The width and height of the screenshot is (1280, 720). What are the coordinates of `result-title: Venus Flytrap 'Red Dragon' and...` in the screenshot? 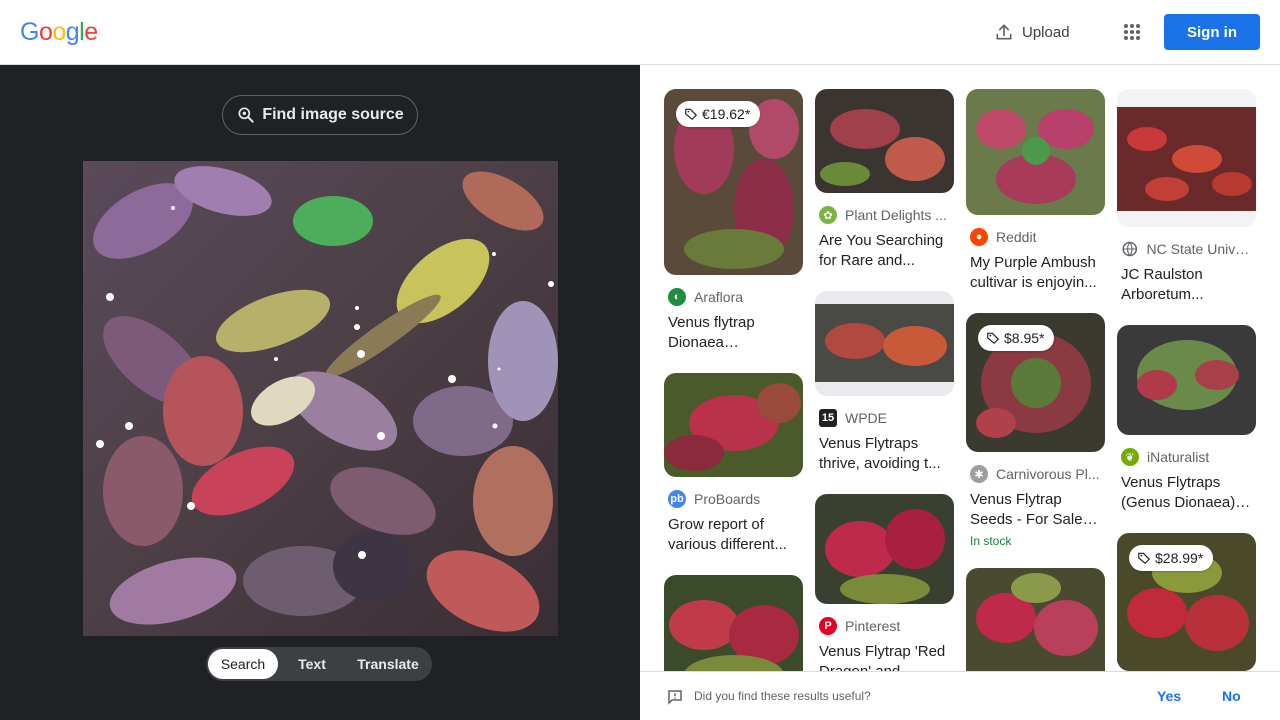 It's located at (884, 656).